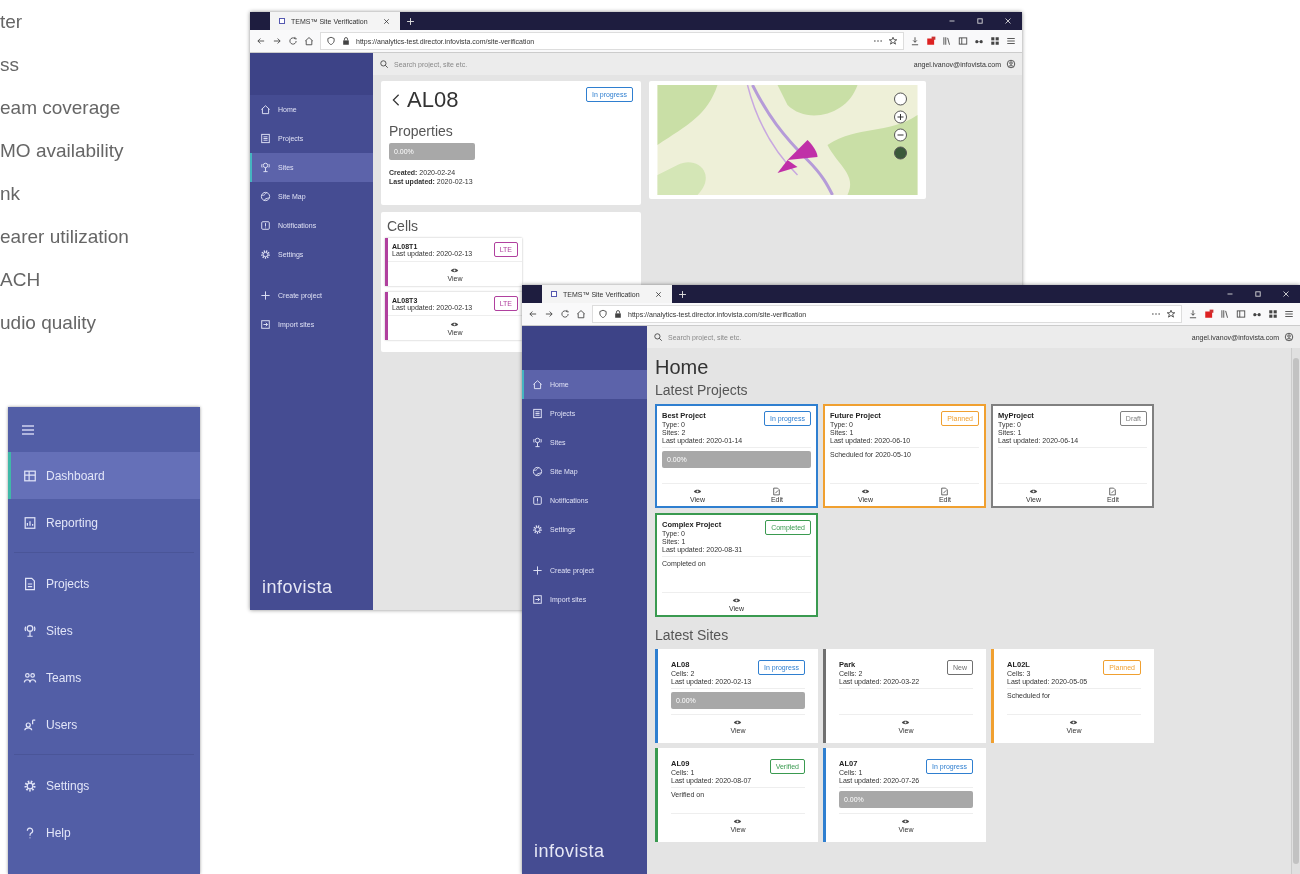  What do you see at coordinates (10, 65) in the screenshot?
I see `feature-label: ss` at bounding box center [10, 65].